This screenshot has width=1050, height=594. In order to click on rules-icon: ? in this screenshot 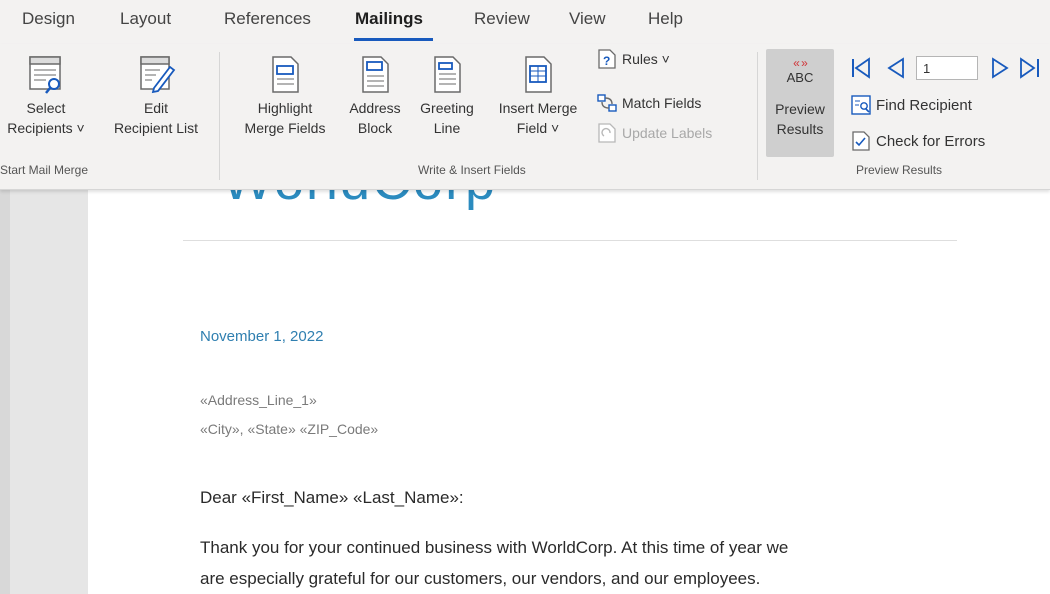, I will do `click(607, 59)`.